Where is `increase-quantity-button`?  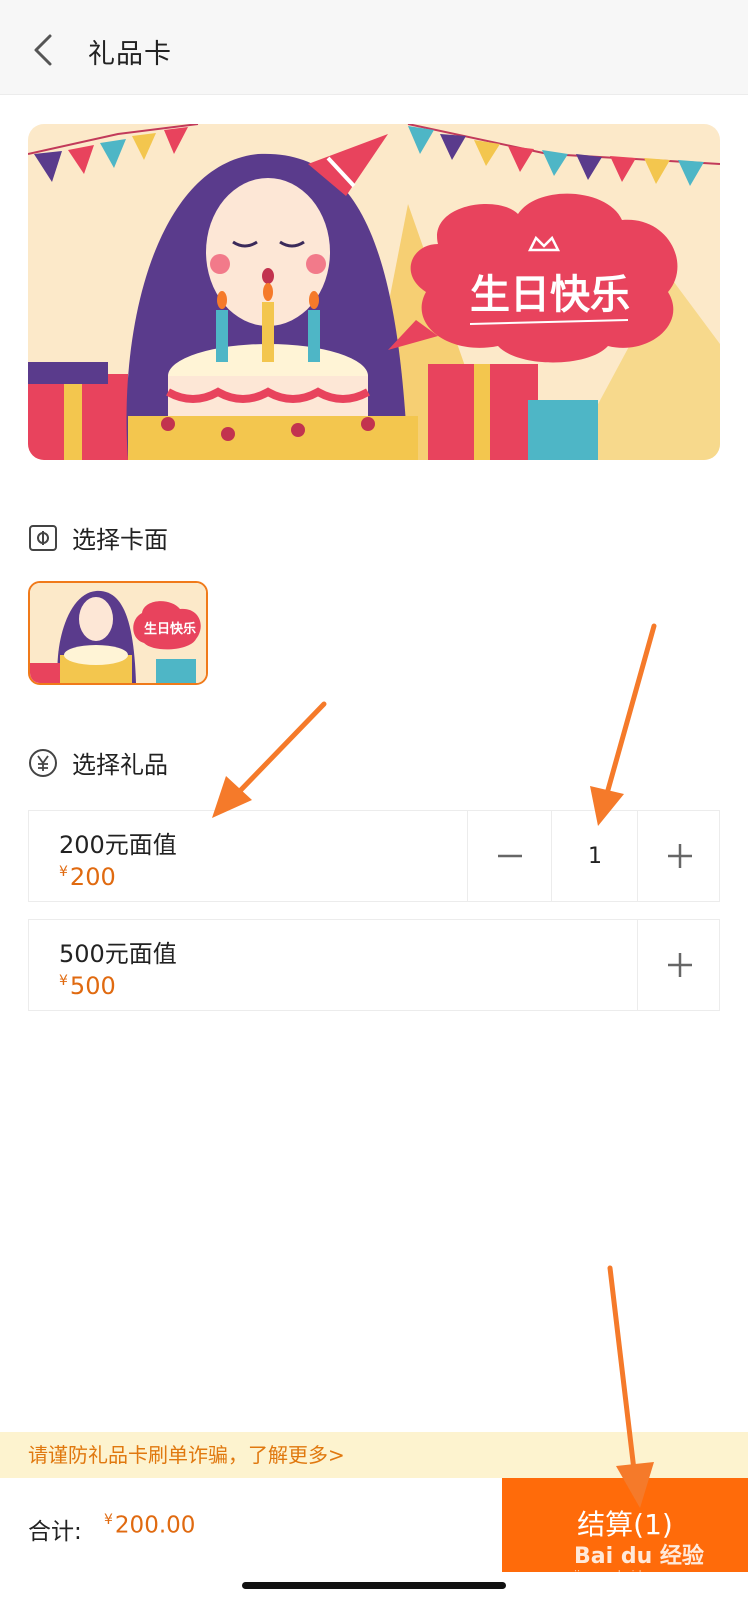
increase-quantity-button is located at coordinates (679, 856).